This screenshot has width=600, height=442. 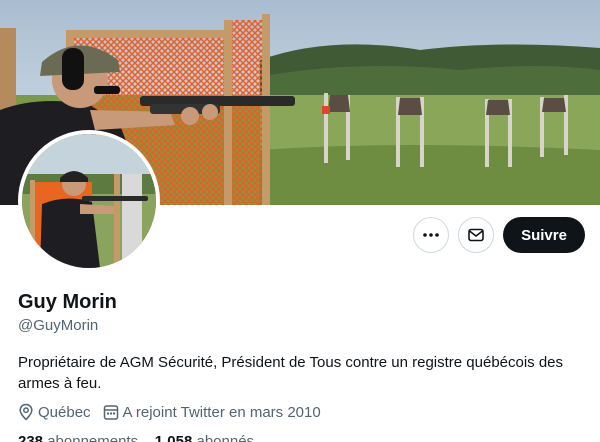 What do you see at coordinates (31, 437) in the screenshot?
I see `following-count: 238` at bounding box center [31, 437].